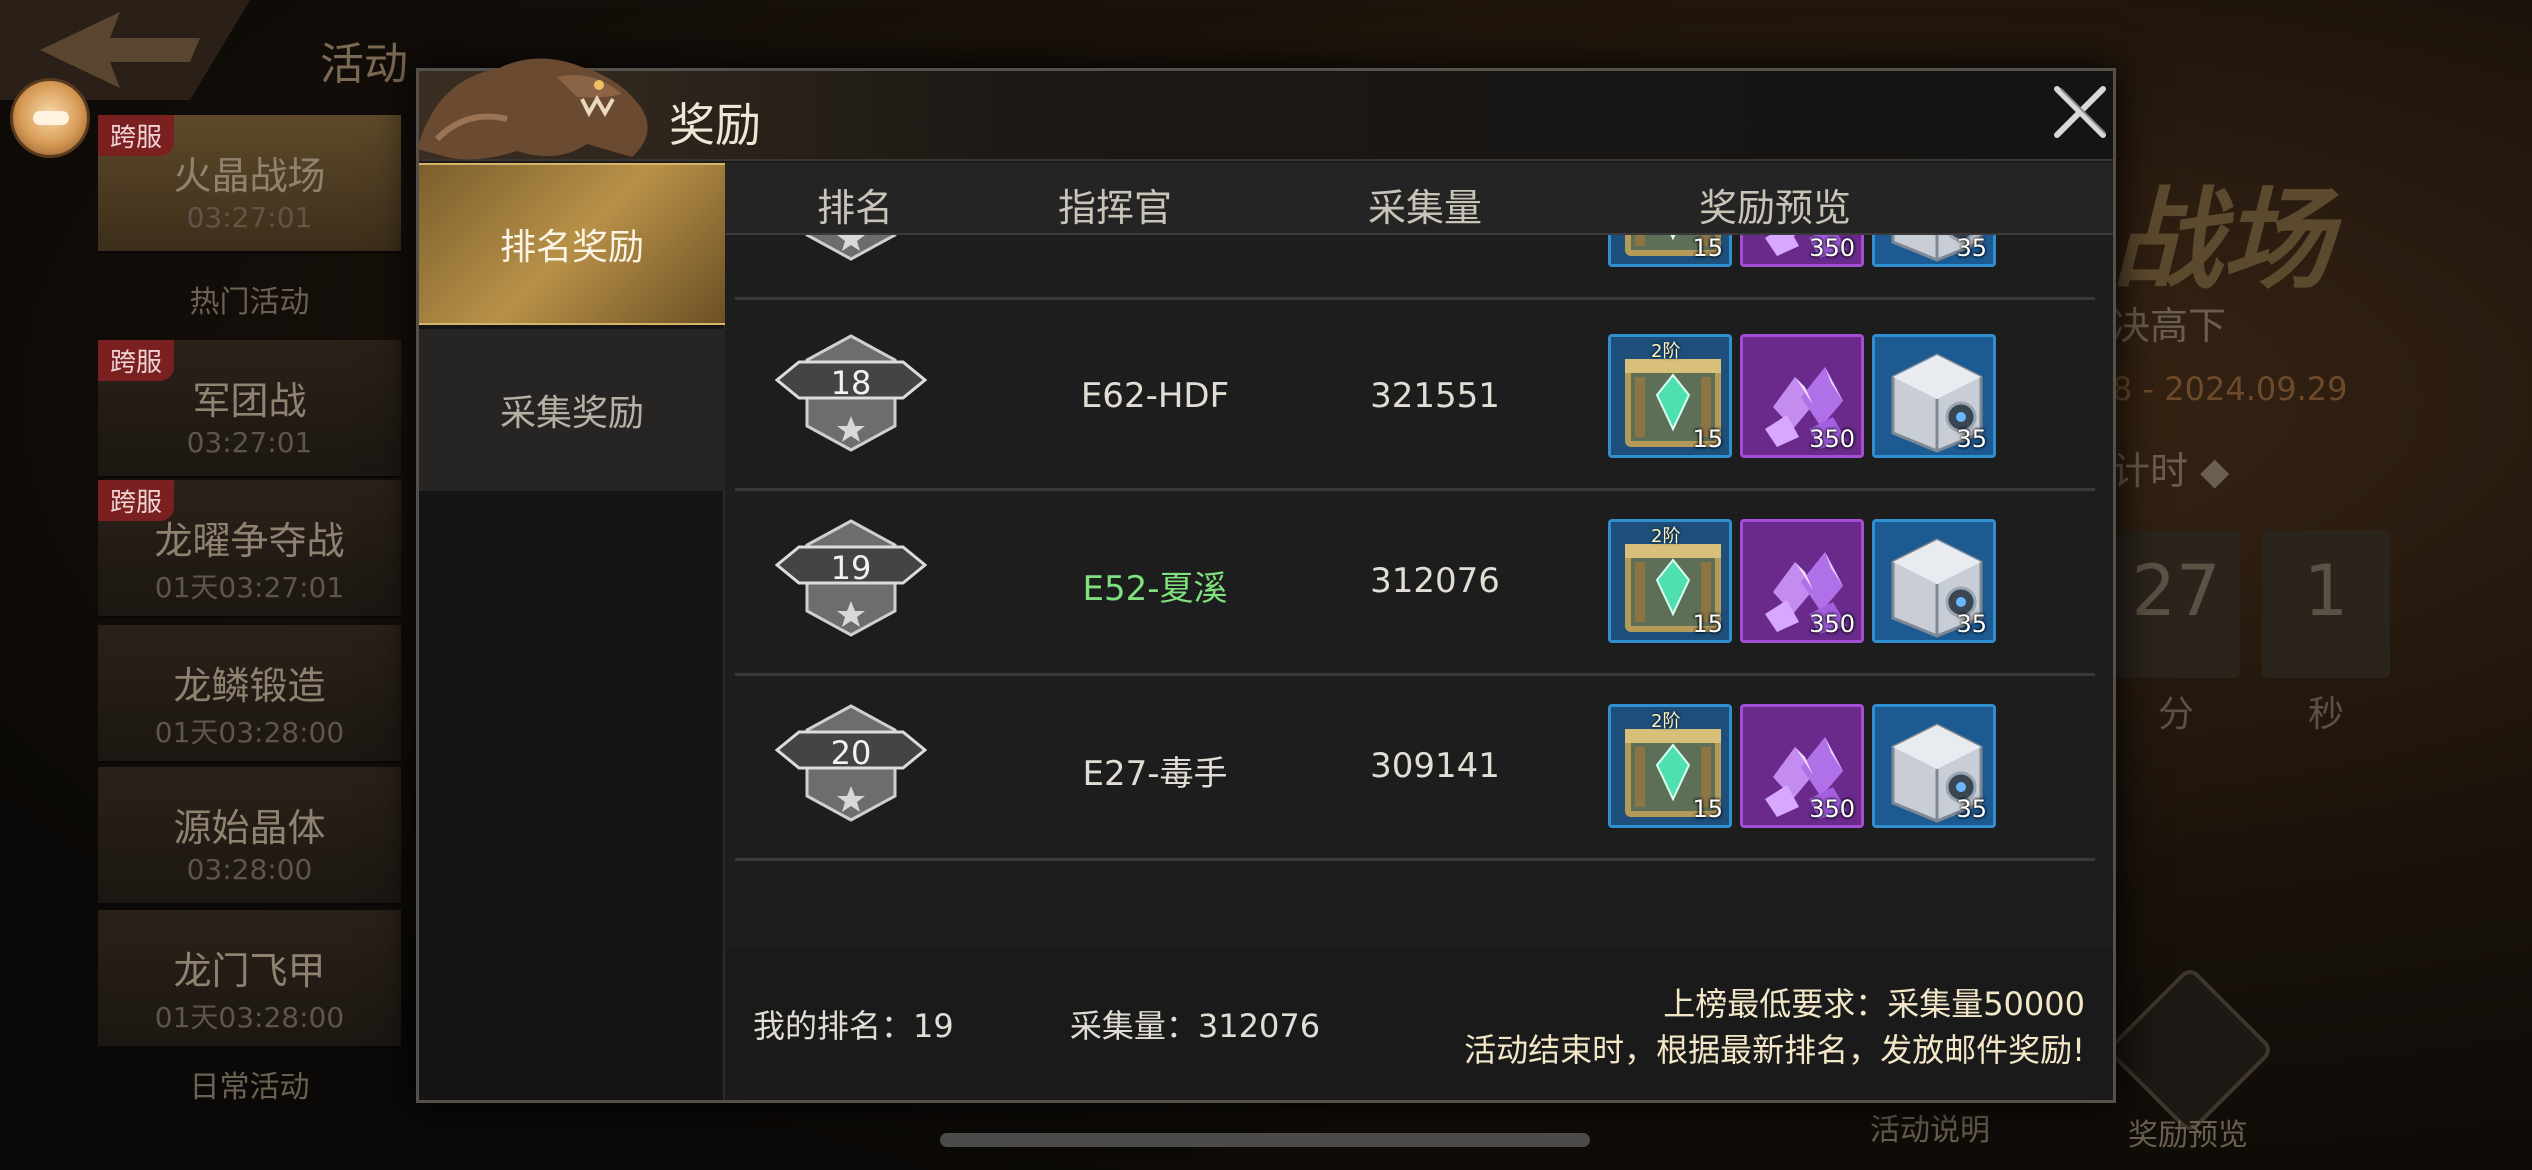 The image size is (2532, 1170). I want to click on event-title: 战场, so click(2222, 240).